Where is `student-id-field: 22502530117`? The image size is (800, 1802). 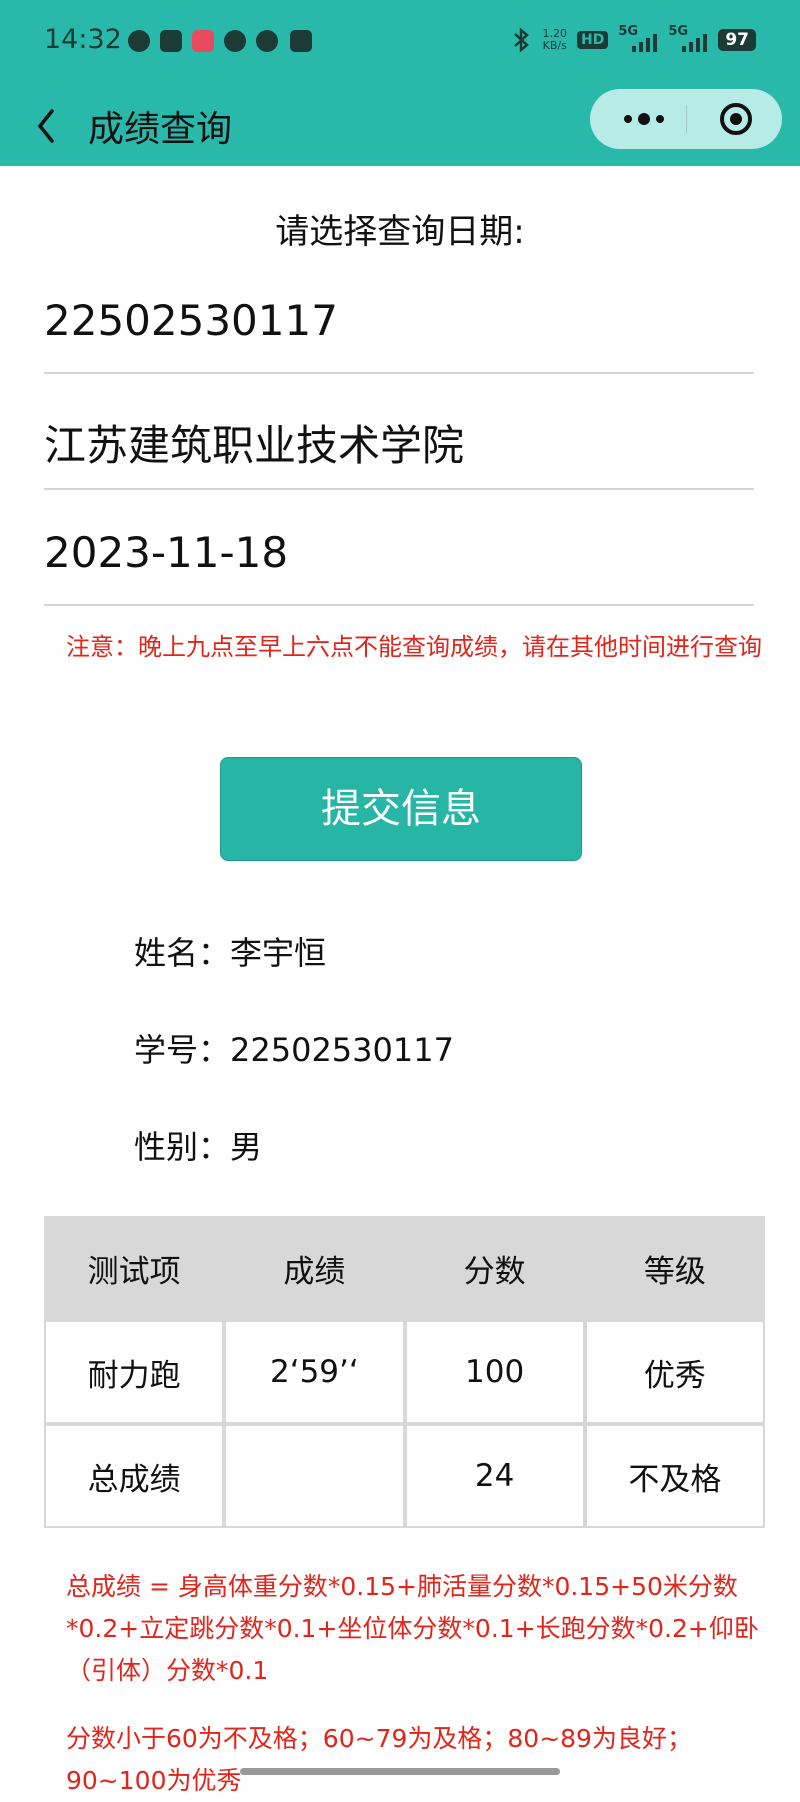 student-id-field: 22502530117 is located at coordinates (399, 335).